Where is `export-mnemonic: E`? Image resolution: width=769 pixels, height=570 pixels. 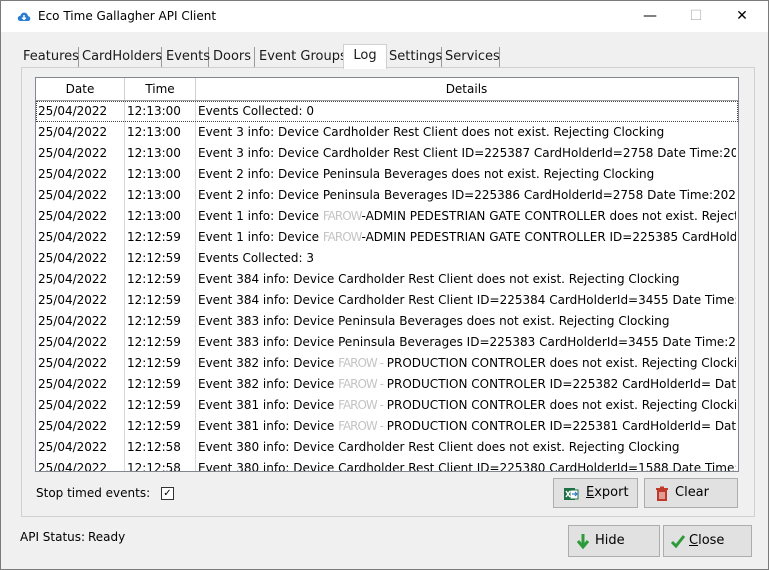 export-mnemonic: E is located at coordinates (590, 492).